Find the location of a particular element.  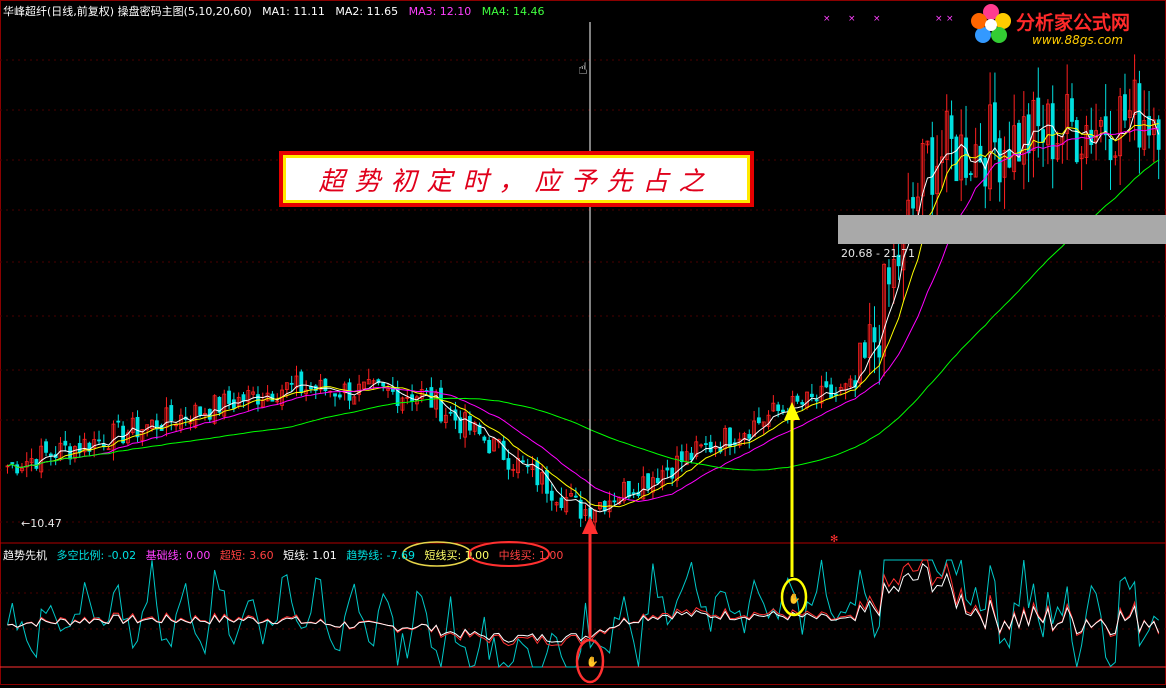

indicator-item-3: 短线: 1.01 is located at coordinates (310, 555).